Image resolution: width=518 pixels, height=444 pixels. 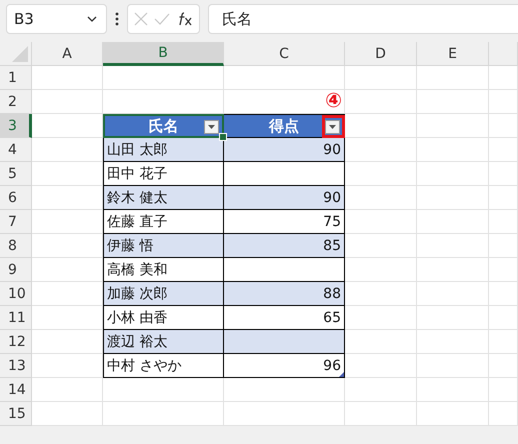 What do you see at coordinates (363, 19) in the screenshot?
I see `formula-field: 氏名` at bounding box center [363, 19].